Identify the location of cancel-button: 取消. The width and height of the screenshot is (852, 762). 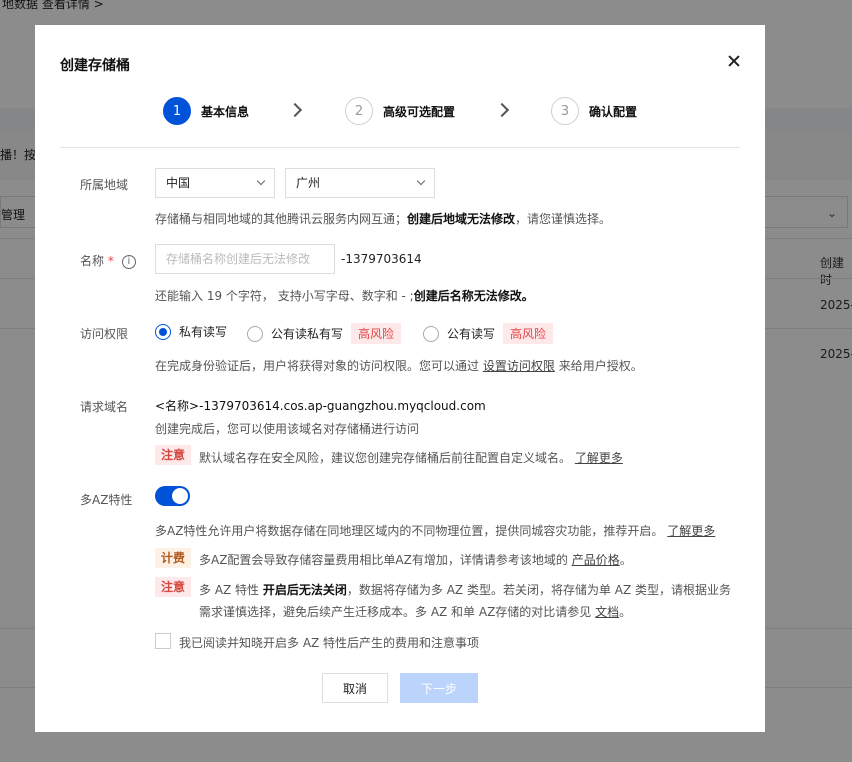
(355, 688).